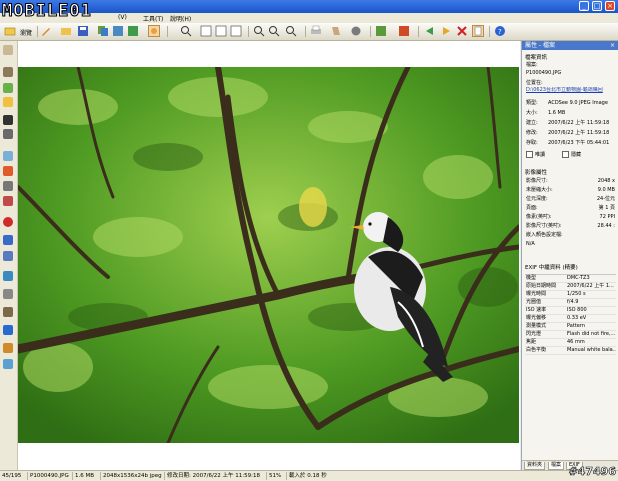 This screenshot has width=618, height=481. What do you see at coordinates (570, 319) in the screenshot?
I see `exif-row: 曝光偏移 0.33 eV` at bounding box center [570, 319].